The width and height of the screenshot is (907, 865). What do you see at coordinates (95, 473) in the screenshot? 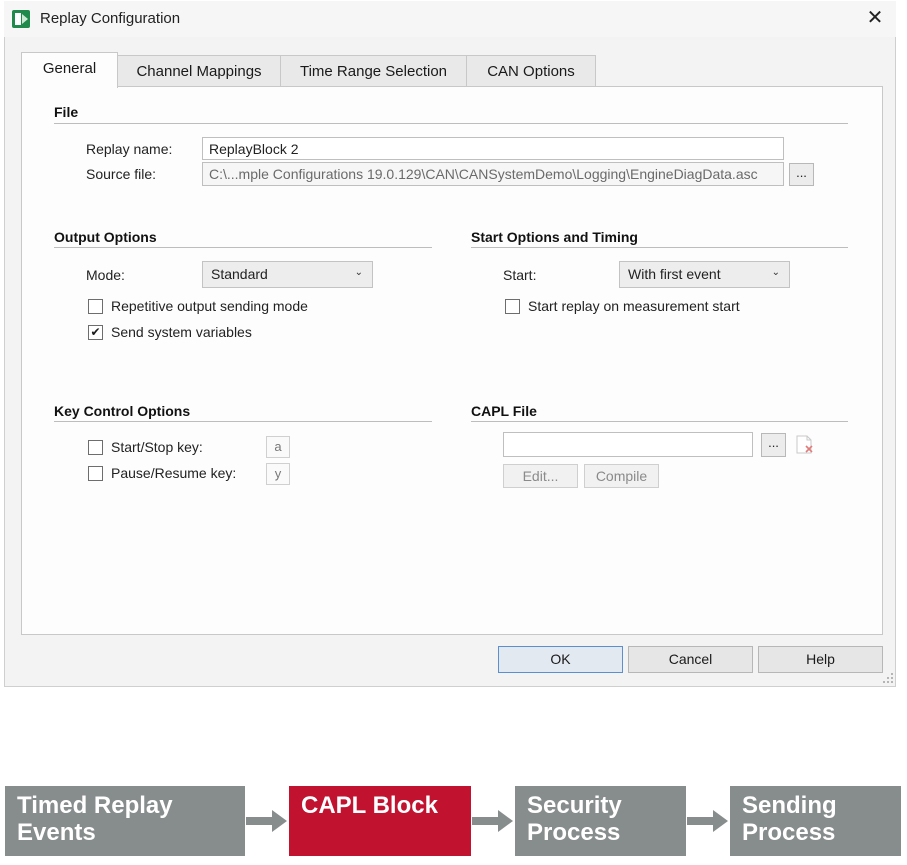
I see `pause-resume-key-checkbox` at bounding box center [95, 473].